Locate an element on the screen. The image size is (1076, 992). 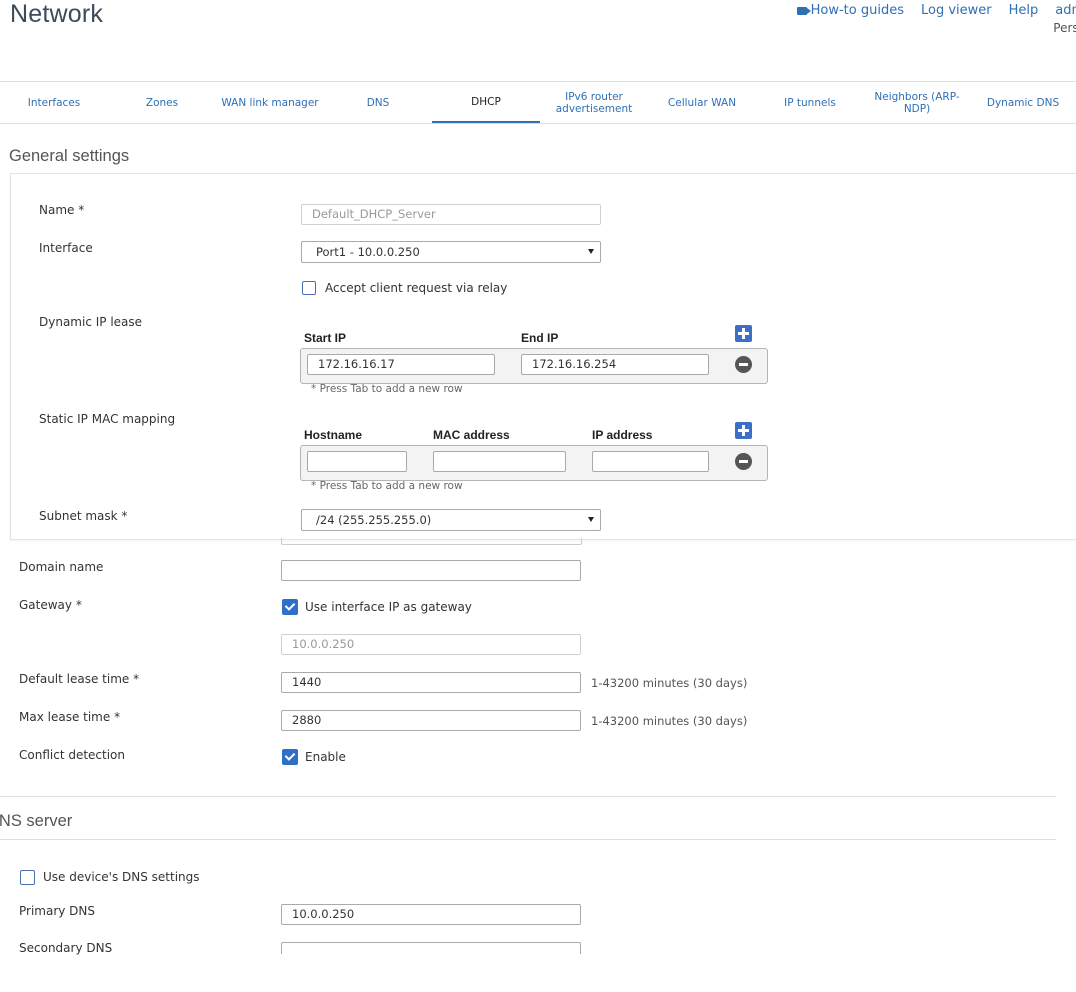
default-lease-time-label: Default lease time * is located at coordinates (79, 679).